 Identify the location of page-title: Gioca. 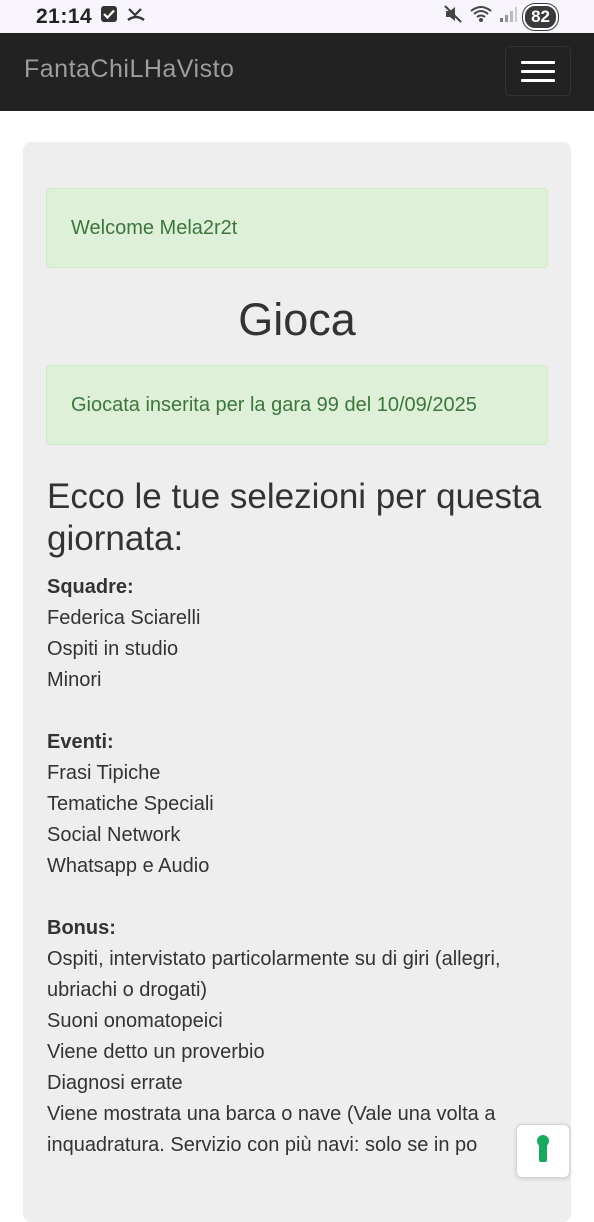
(297, 319).